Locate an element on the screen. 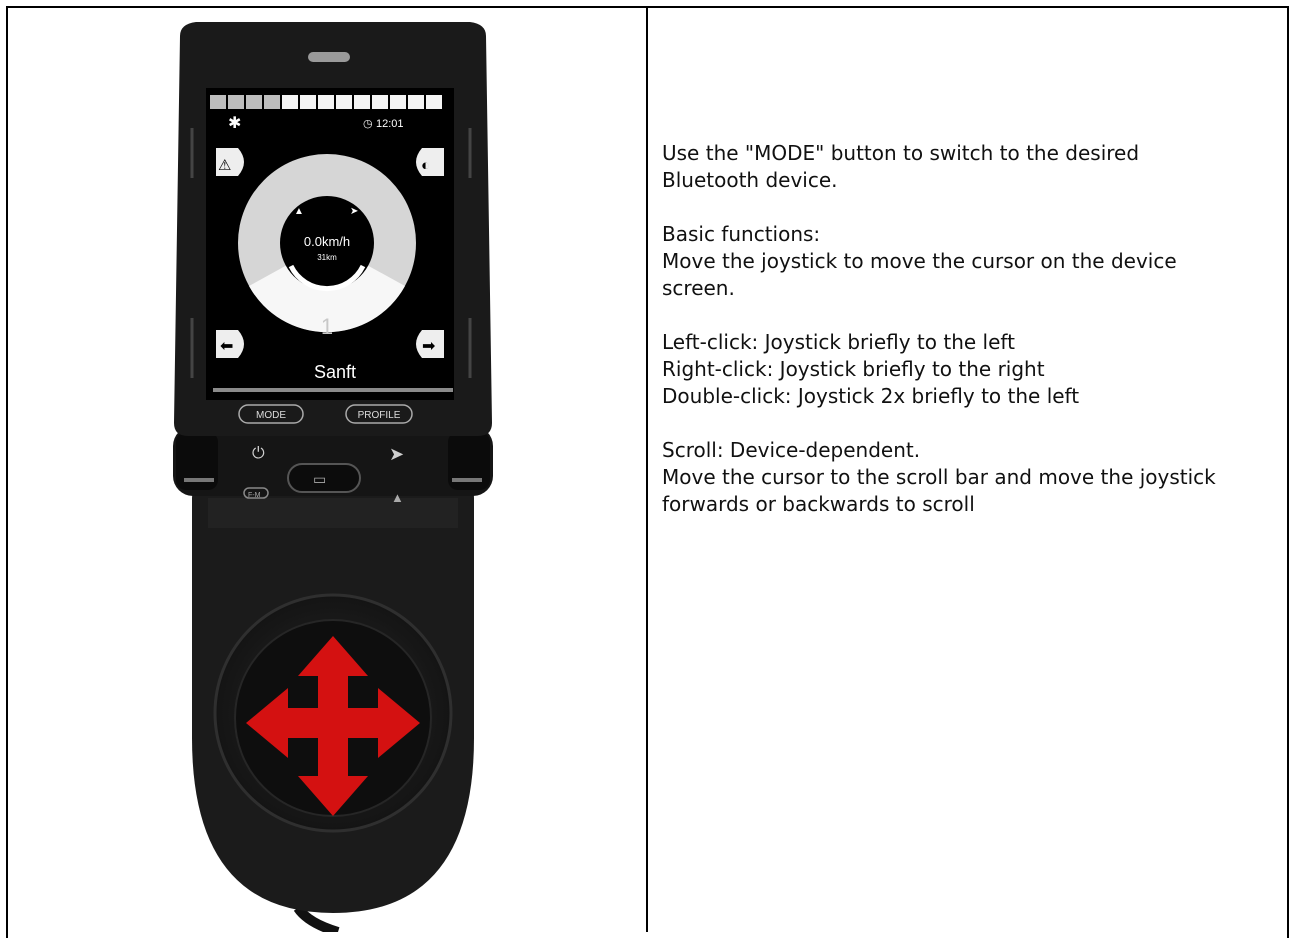 The width and height of the screenshot is (1295, 938). arrow-horizontal-bar is located at coordinates (333, 723).